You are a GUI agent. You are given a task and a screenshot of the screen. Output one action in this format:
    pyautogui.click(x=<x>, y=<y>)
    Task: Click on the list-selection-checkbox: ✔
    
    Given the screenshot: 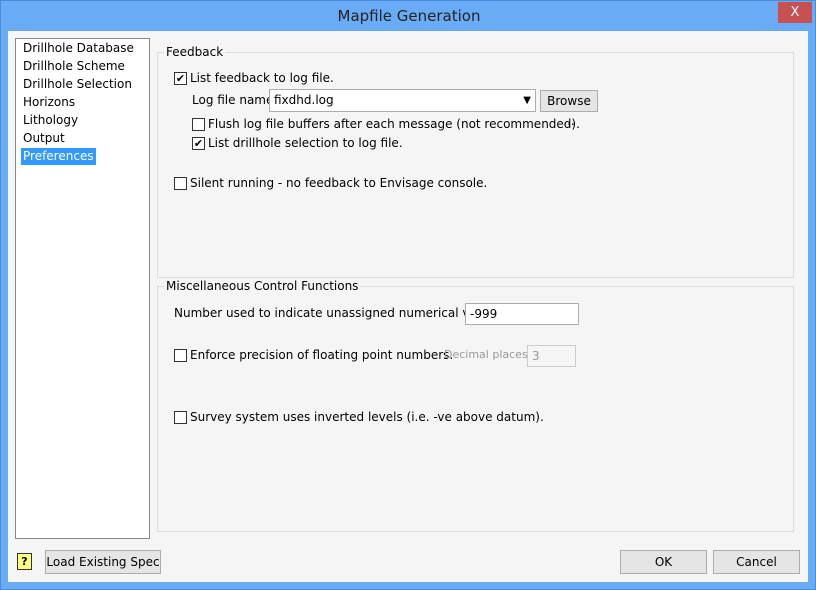 What is the action you would take?
    pyautogui.click(x=198, y=143)
    